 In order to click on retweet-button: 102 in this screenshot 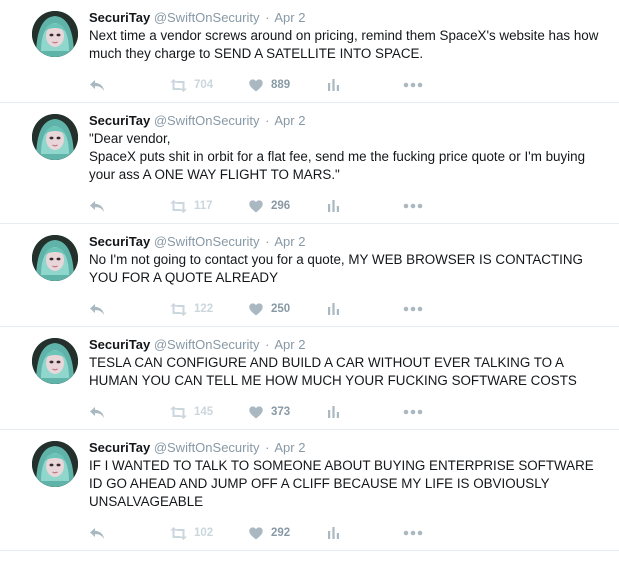, I will do `click(209, 533)`.